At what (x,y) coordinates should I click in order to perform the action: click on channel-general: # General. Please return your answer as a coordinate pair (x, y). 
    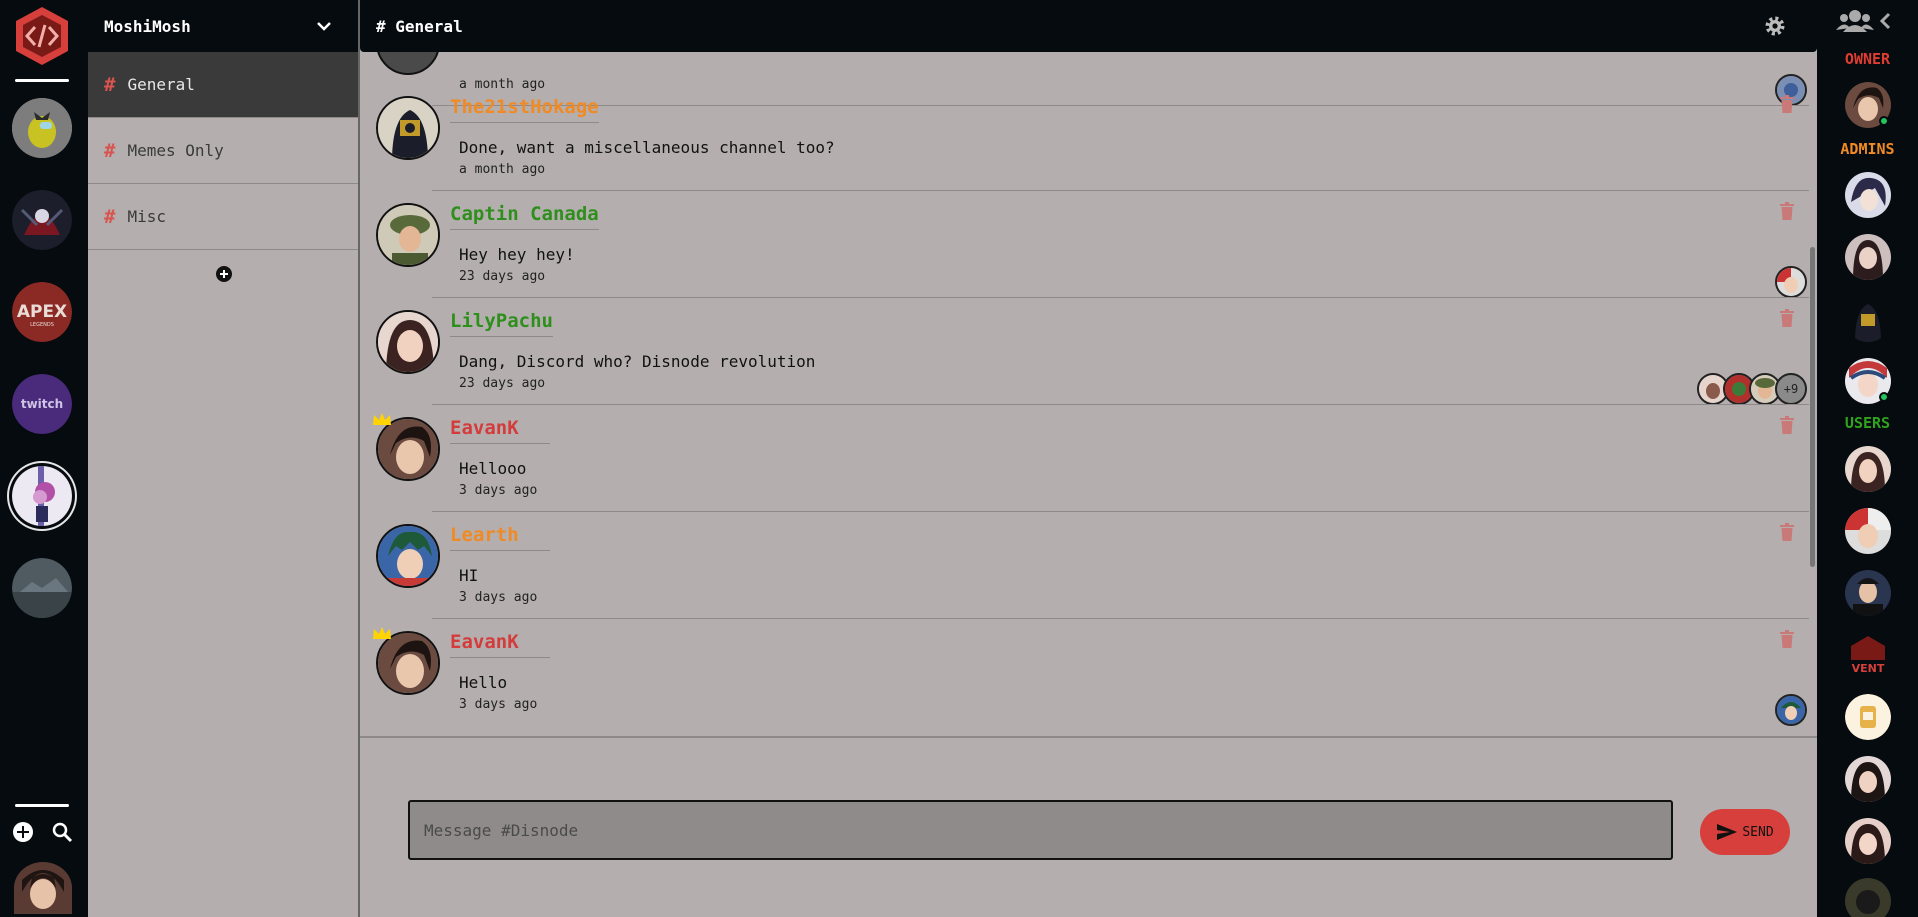
    Looking at the image, I should click on (223, 85).